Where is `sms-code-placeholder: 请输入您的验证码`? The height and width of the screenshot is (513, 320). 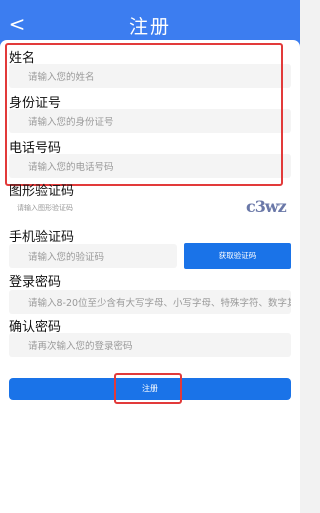 sms-code-placeholder: 请输入您的验证码 is located at coordinates (66, 257).